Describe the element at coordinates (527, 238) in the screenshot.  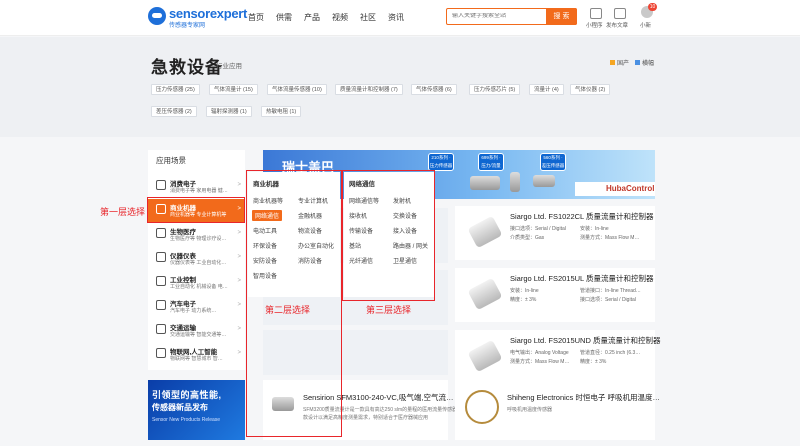
I see `product-spec: 介质类型：Gas` at that location.